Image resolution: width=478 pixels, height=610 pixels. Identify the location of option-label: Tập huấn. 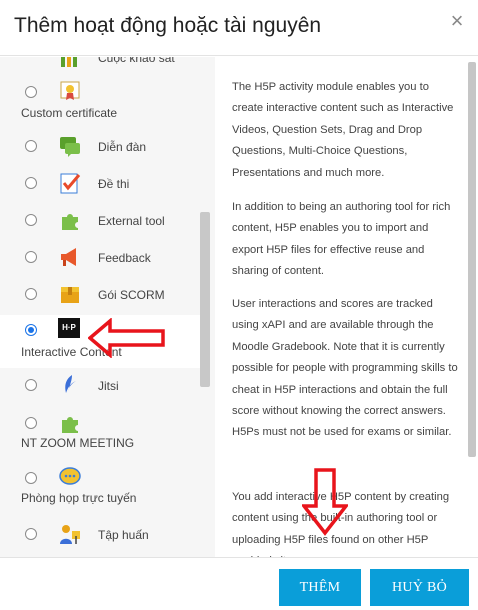
(123, 535).